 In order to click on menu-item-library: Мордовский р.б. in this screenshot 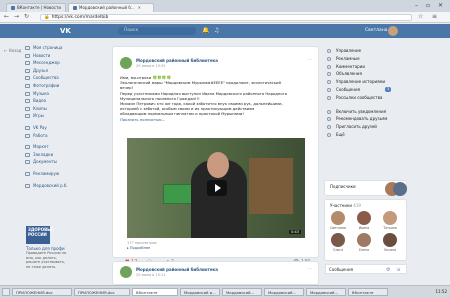, I will do `click(46, 186)`.